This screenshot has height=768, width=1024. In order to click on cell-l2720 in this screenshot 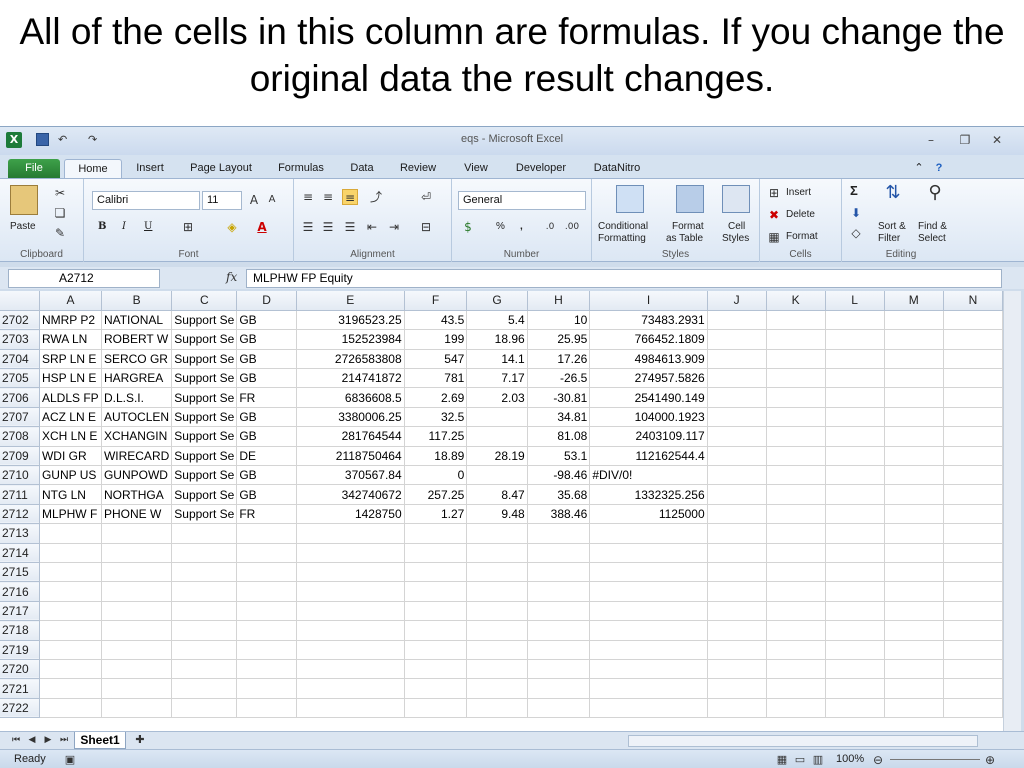, I will do `click(855, 669)`.